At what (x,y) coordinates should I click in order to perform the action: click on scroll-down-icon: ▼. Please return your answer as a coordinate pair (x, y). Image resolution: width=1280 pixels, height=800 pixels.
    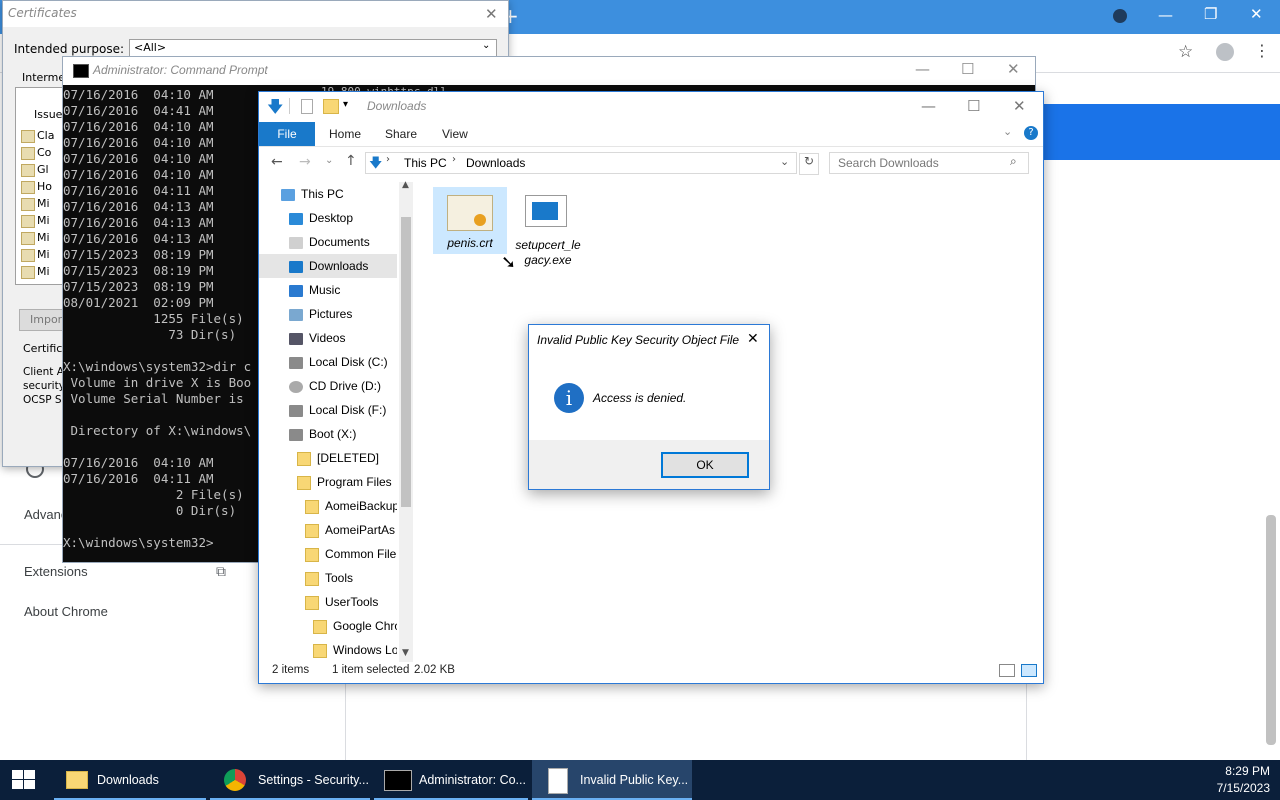
    Looking at the image, I should click on (405, 653).